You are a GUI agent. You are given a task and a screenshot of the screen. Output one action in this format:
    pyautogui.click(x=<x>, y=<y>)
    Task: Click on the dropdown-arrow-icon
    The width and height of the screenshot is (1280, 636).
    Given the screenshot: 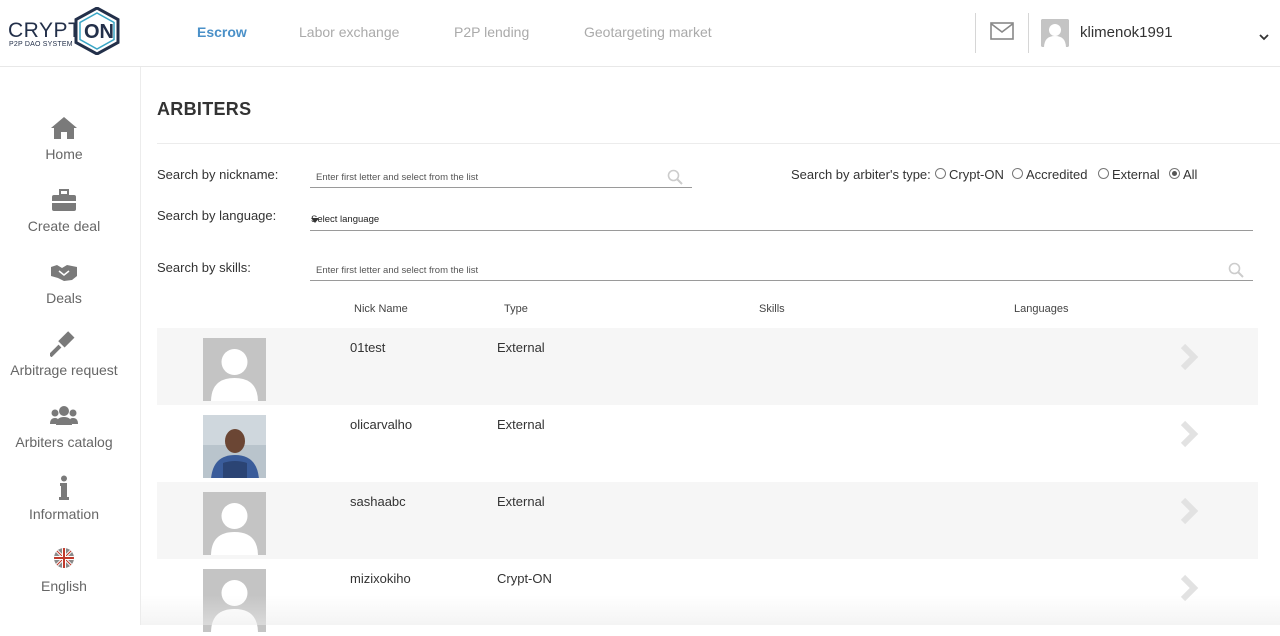 What is the action you would take?
    pyautogui.click(x=315, y=219)
    